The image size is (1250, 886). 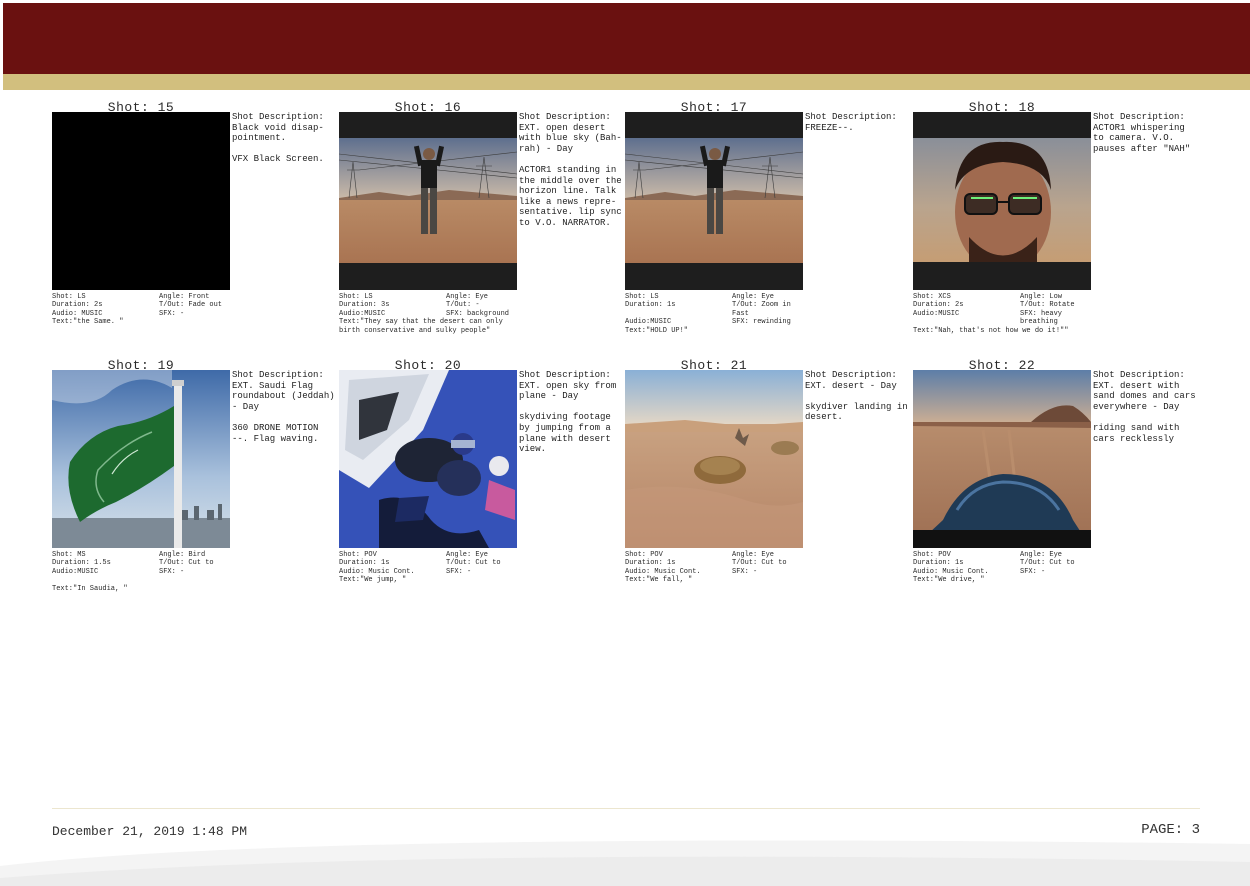 What do you see at coordinates (625, 863) in the screenshot?
I see `footer-swoosh` at bounding box center [625, 863].